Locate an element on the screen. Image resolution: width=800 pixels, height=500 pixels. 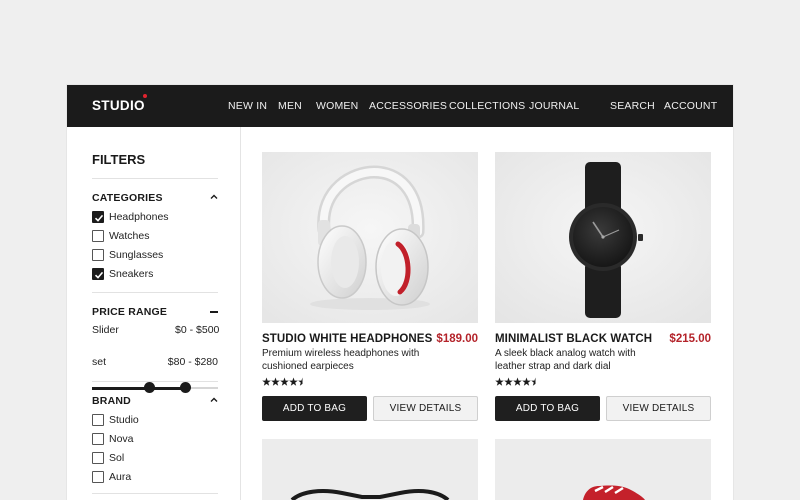
checkbox-label: Watches is located at coordinates (129, 236).